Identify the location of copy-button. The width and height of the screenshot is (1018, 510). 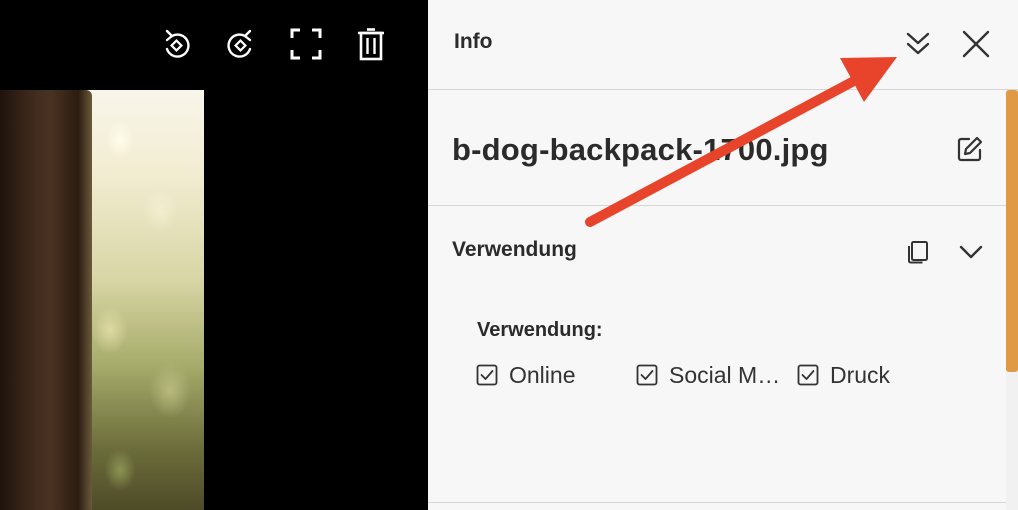
(918, 252).